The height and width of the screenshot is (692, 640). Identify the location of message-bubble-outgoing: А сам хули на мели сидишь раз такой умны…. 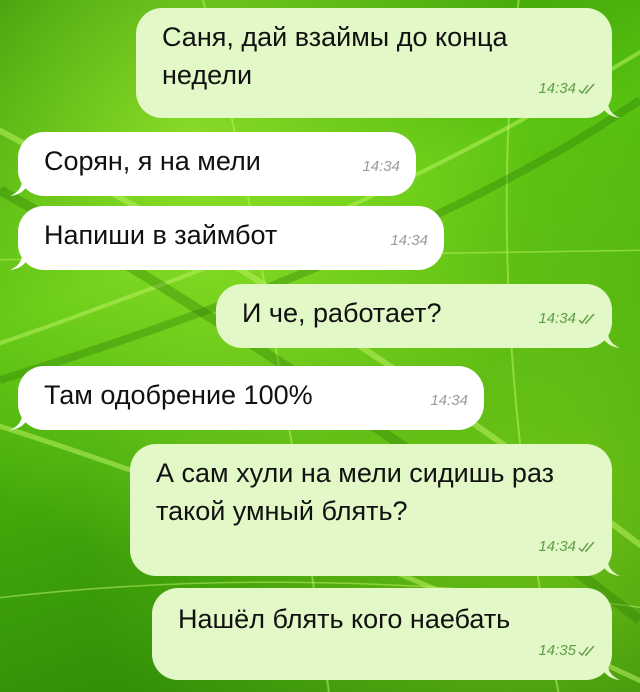
(375, 510).